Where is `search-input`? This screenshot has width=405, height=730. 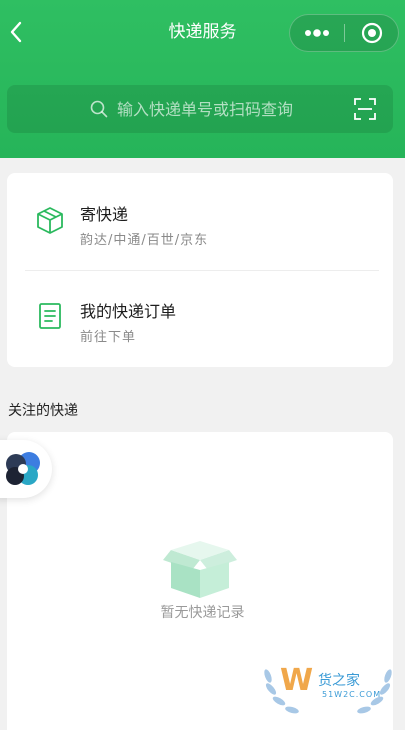
search-input is located at coordinates (227, 109).